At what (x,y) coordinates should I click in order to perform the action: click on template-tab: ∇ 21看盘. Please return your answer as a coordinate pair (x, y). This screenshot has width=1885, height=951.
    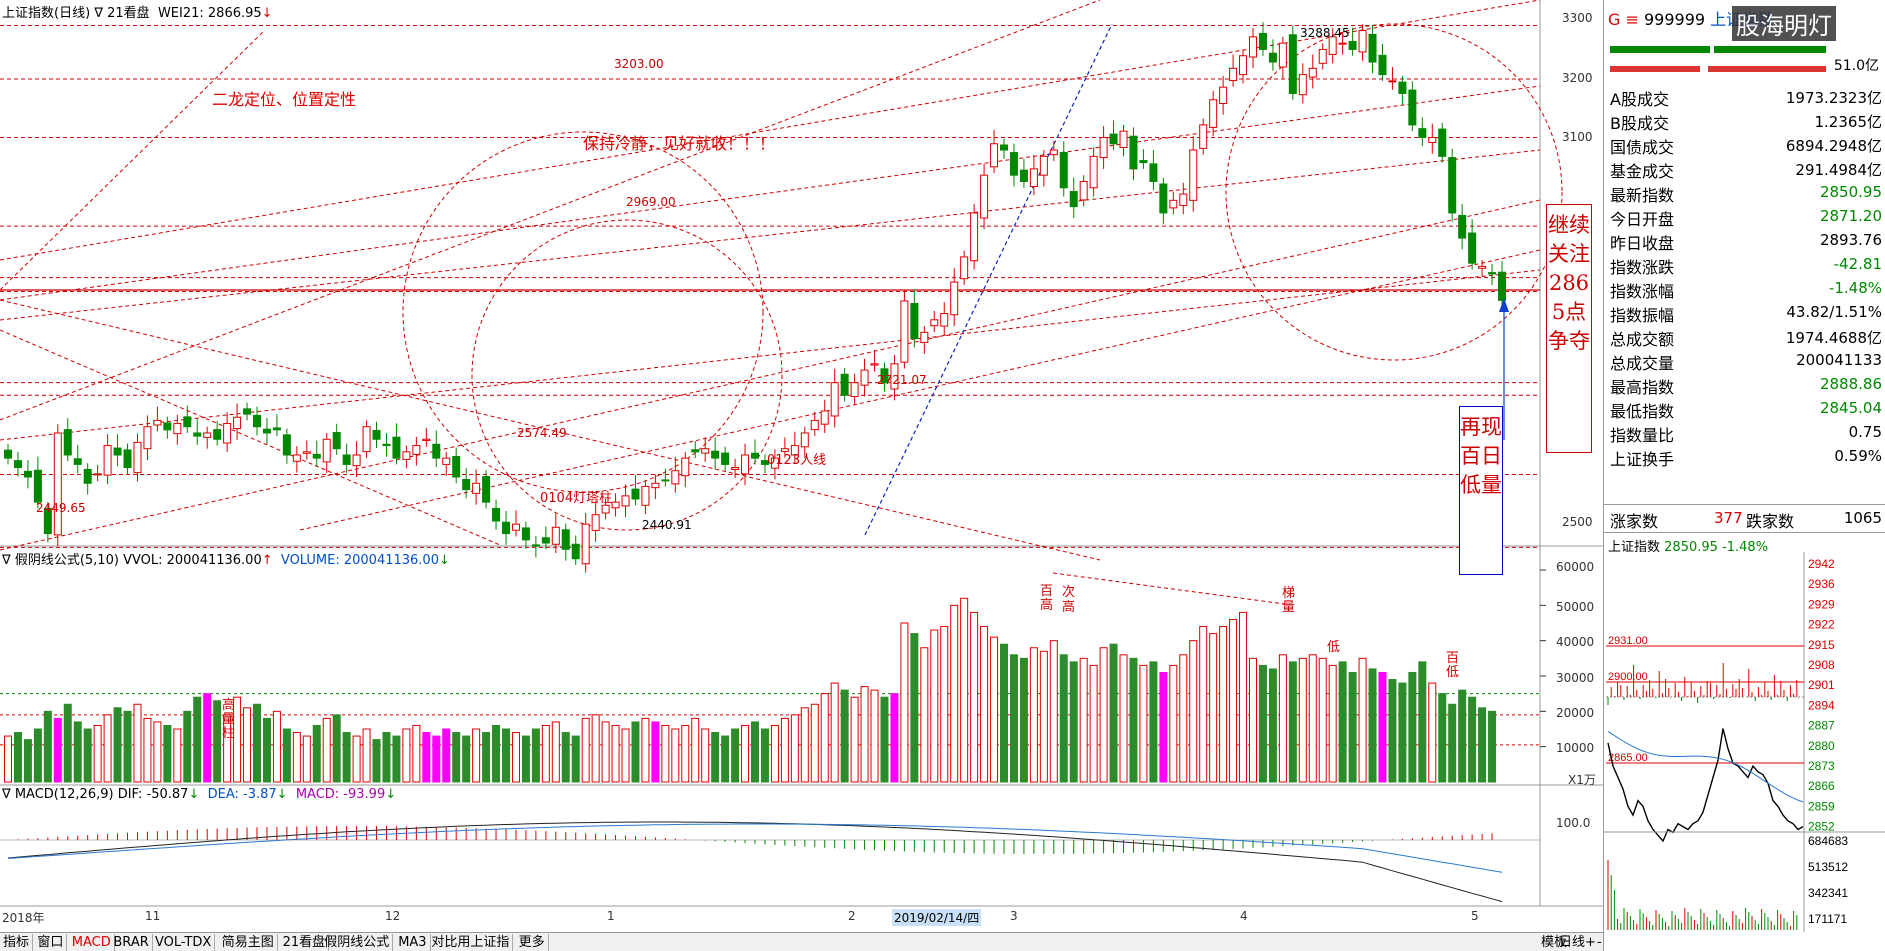
    Looking at the image, I should click on (121, 13).